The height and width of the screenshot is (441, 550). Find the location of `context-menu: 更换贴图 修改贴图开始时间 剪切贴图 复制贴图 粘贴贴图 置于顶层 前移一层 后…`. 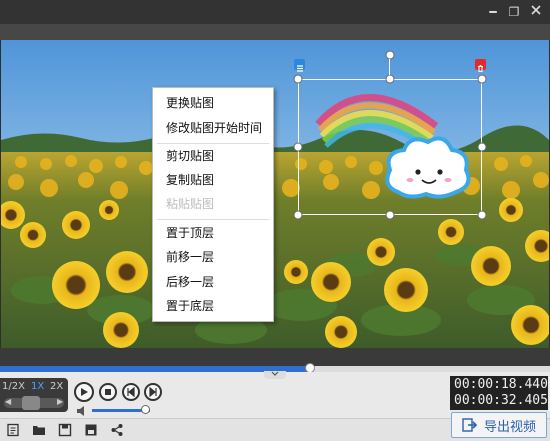

context-menu: 更换贴图 修改贴图开始时间 剪切贴图 复制贴图 粘贴贴图 置于顶层 前移一层 后… is located at coordinates (213, 204).